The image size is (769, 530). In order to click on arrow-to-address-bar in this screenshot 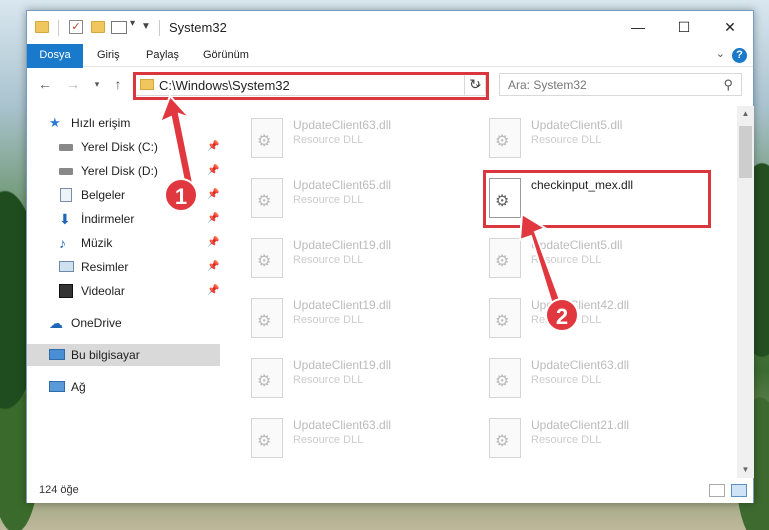, I will do `click(177, 143)`.